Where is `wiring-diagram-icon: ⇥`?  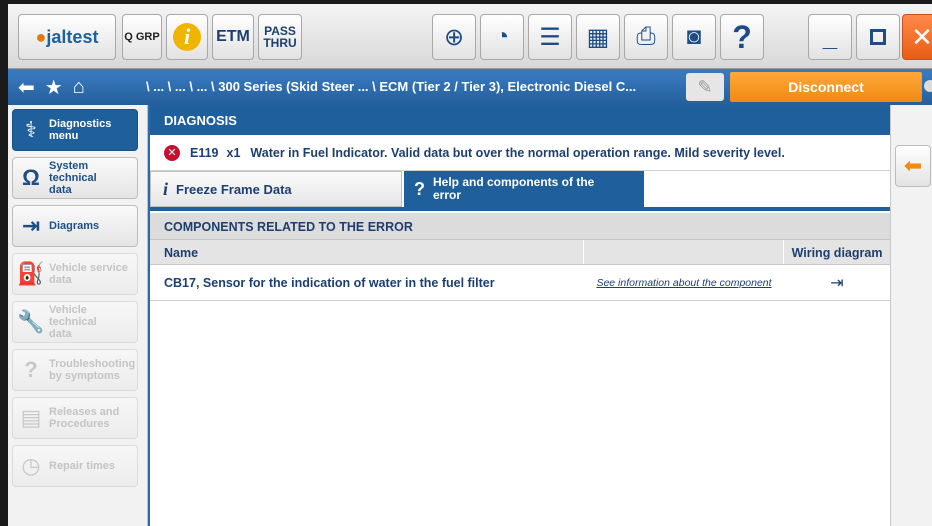 wiring-diagram-icon: ⇥ is located at coordinates (837, 283).